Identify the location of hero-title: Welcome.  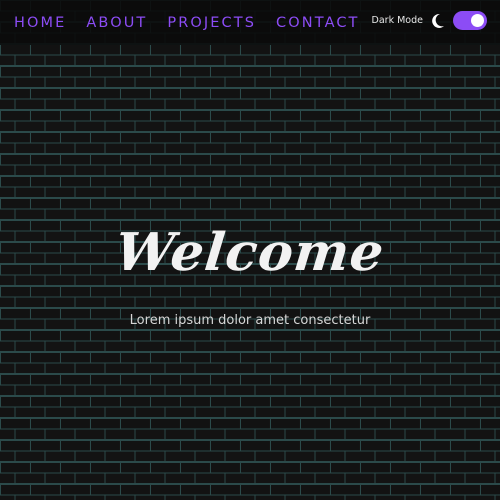
(250, 252).